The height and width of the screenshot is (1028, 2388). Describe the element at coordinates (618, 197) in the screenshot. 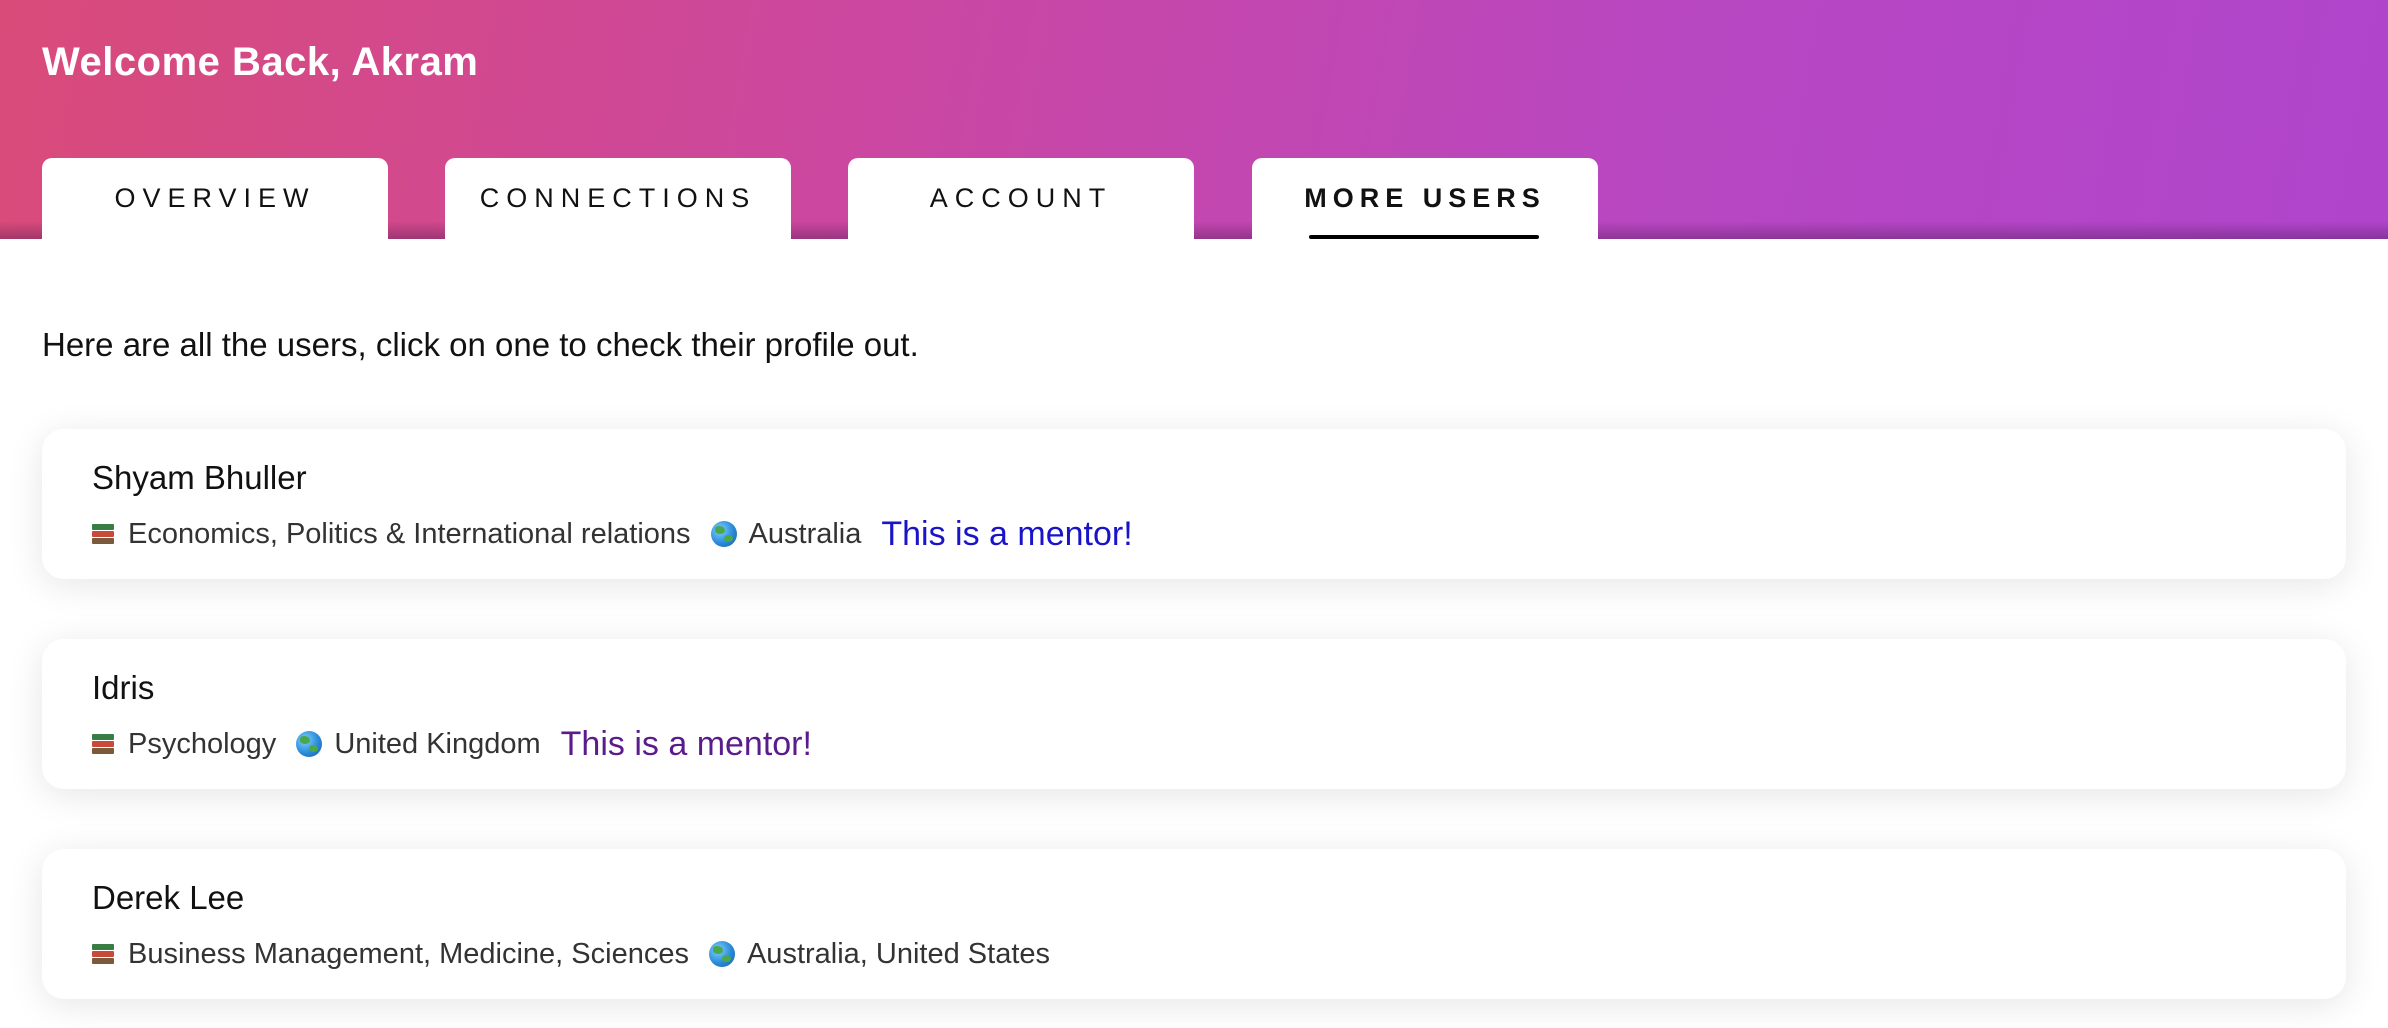

I see `tab-label: CONNECTIONS` at that location.